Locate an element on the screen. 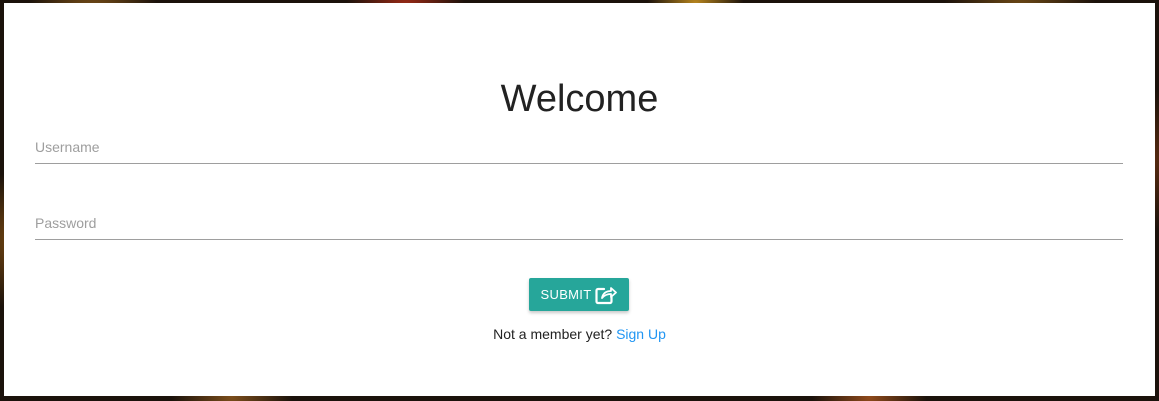 The height and width of the screenshot is (401, 1159). username-field is located at coordinates (579, 148).